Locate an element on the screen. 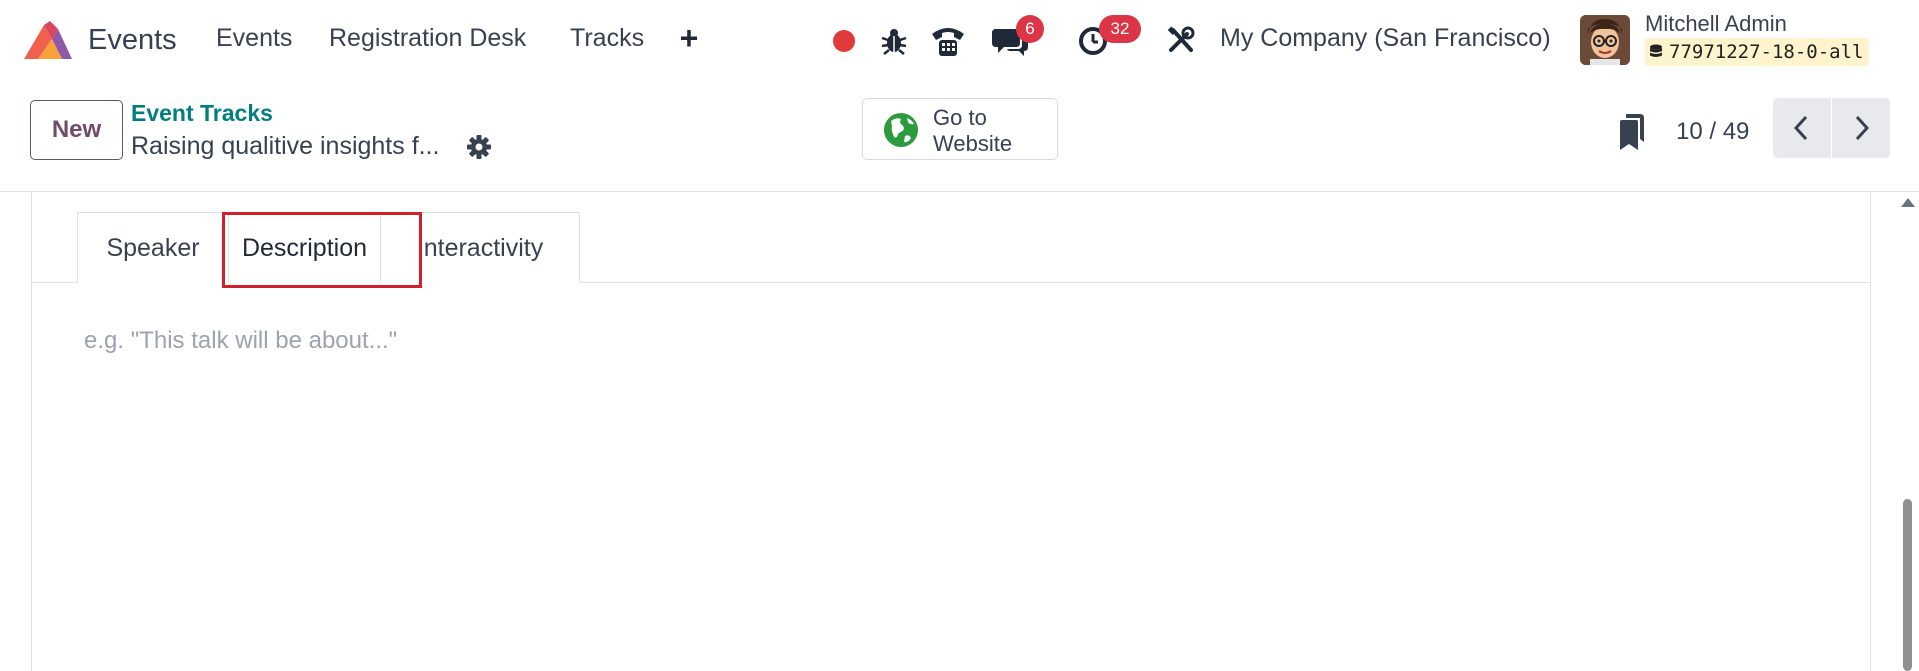 The image size is (1919, 671). phone-icon is located at coordinates (948, 41).